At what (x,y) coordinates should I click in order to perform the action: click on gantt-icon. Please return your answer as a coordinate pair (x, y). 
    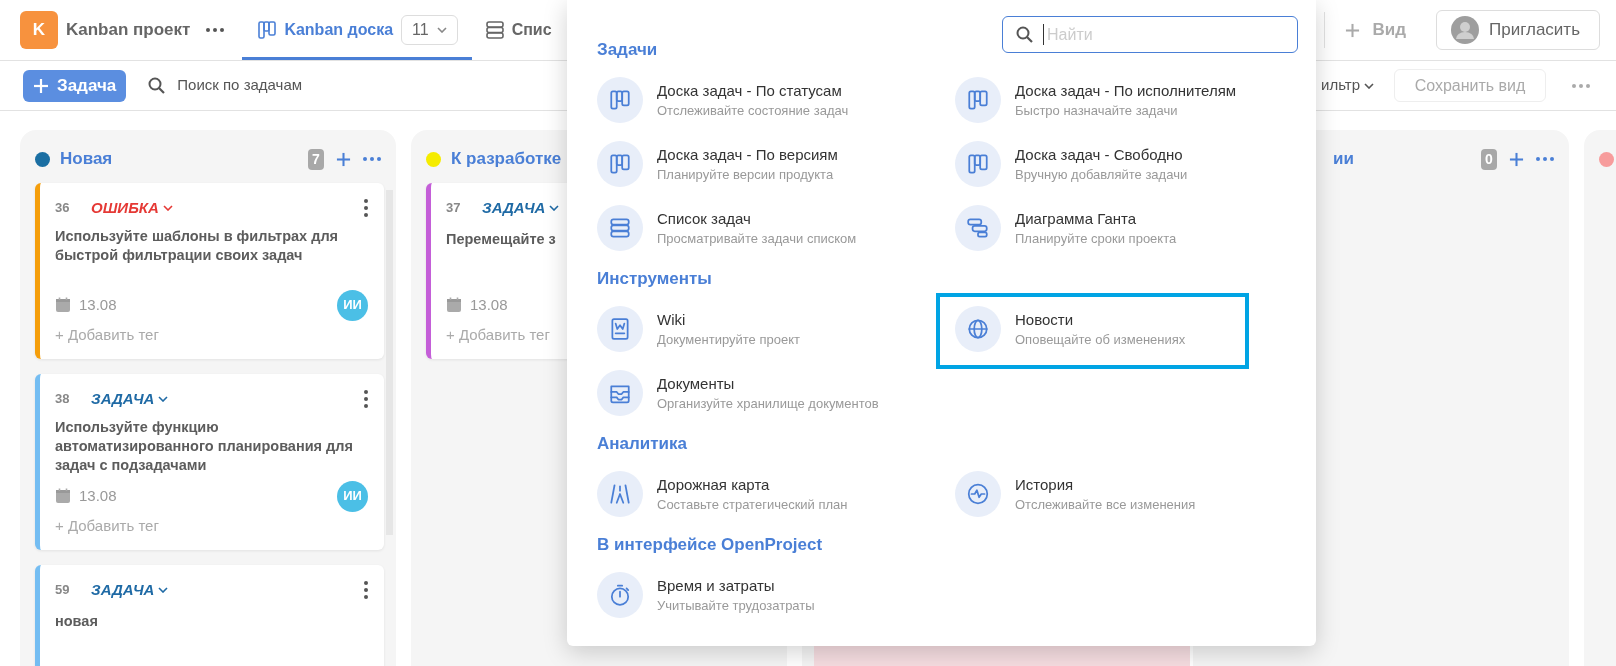
    Looking at the image, I should click on (978, 228).